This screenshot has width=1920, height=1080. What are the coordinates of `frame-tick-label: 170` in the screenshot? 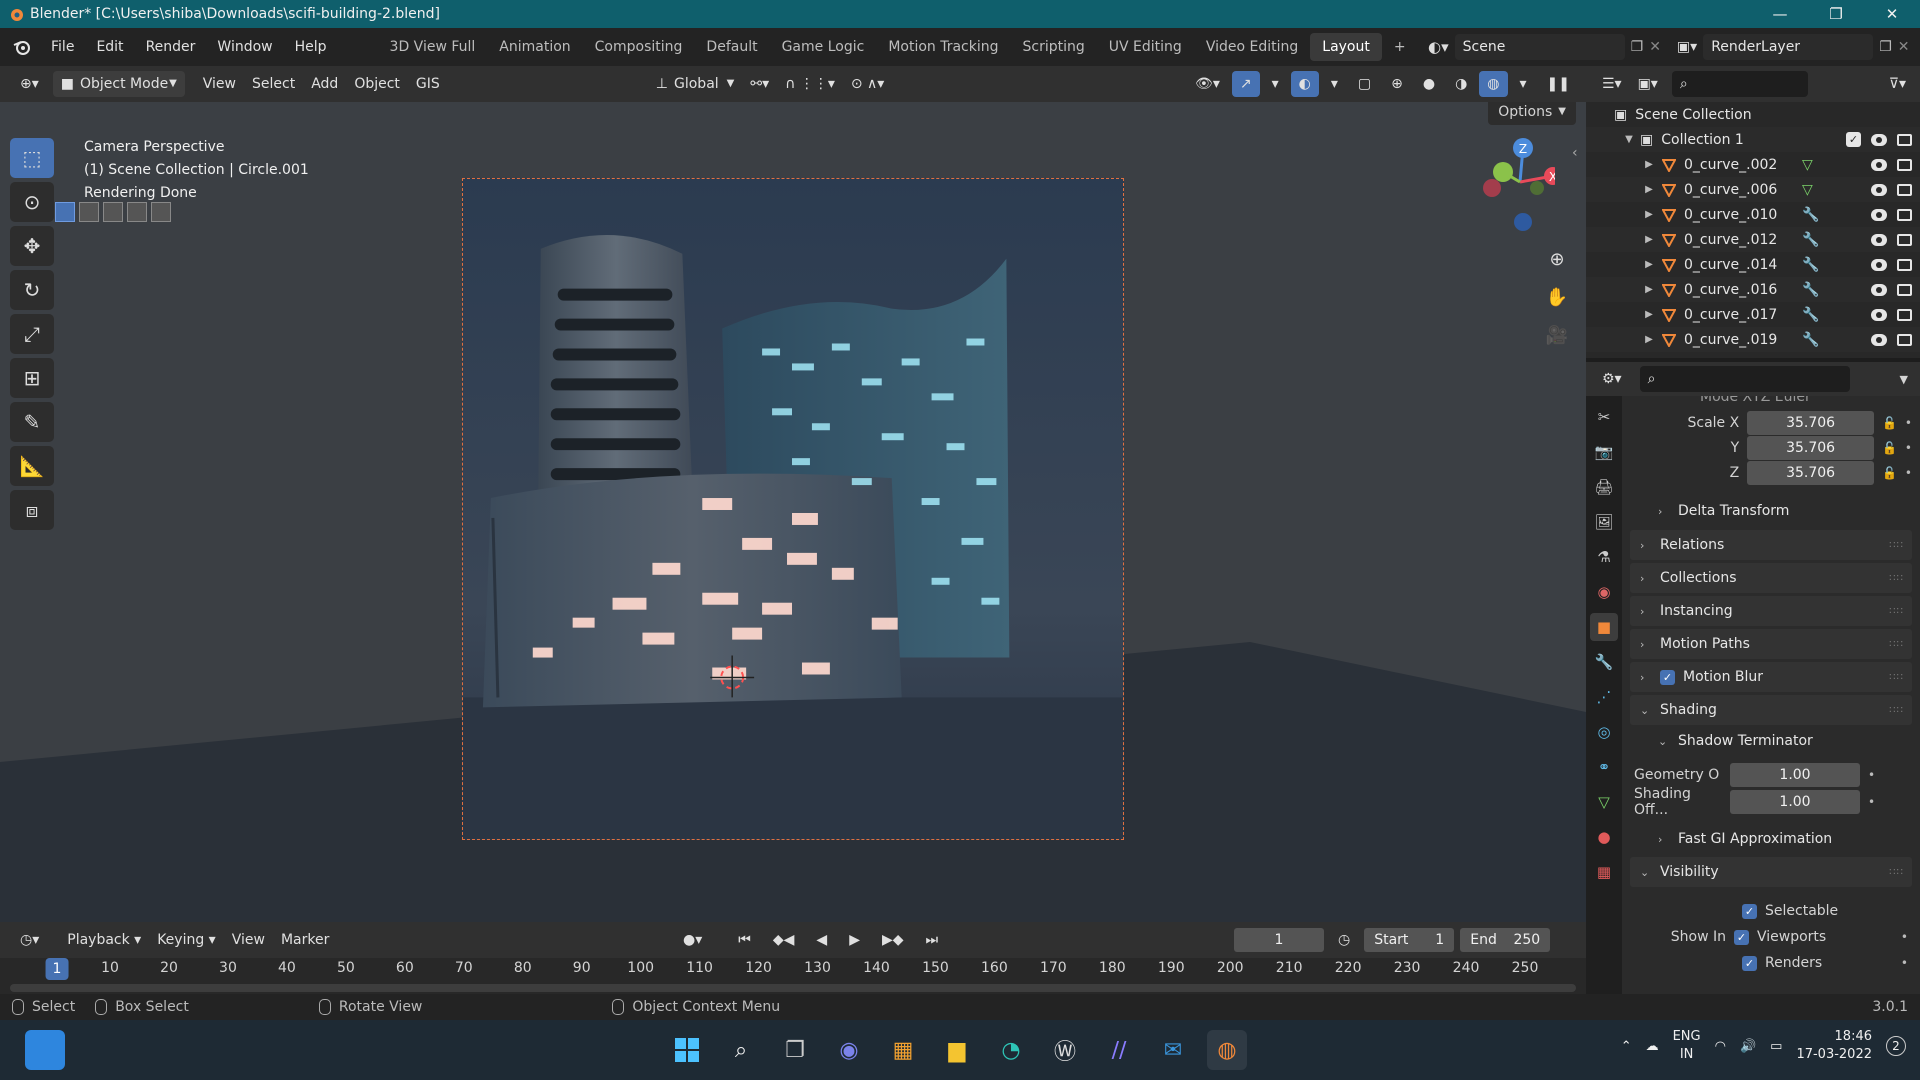 It's located at (1053, 968).